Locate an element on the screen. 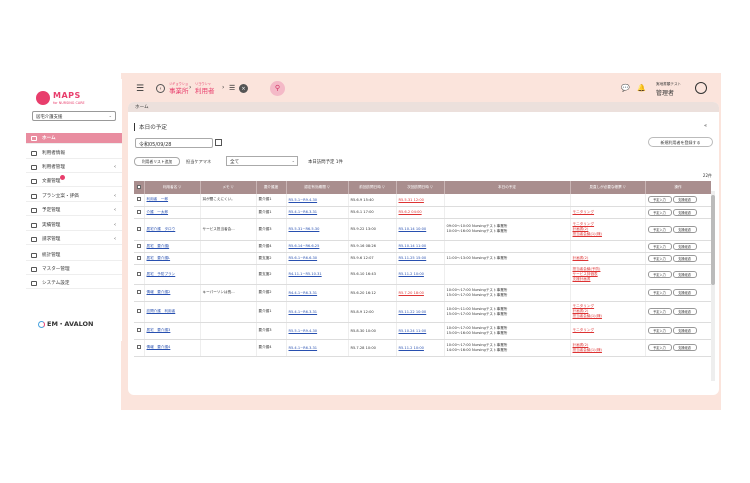 The width and height of the screenshot is (750, 483). select-all-checkbox is located at coordinates (138, 187).